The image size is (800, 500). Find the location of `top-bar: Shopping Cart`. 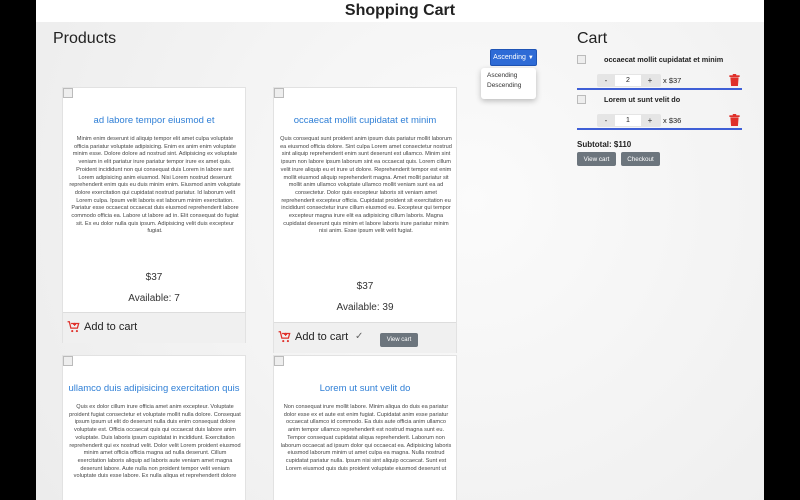

top-bar: Shopping Cart is located at coordinates (400, 11).